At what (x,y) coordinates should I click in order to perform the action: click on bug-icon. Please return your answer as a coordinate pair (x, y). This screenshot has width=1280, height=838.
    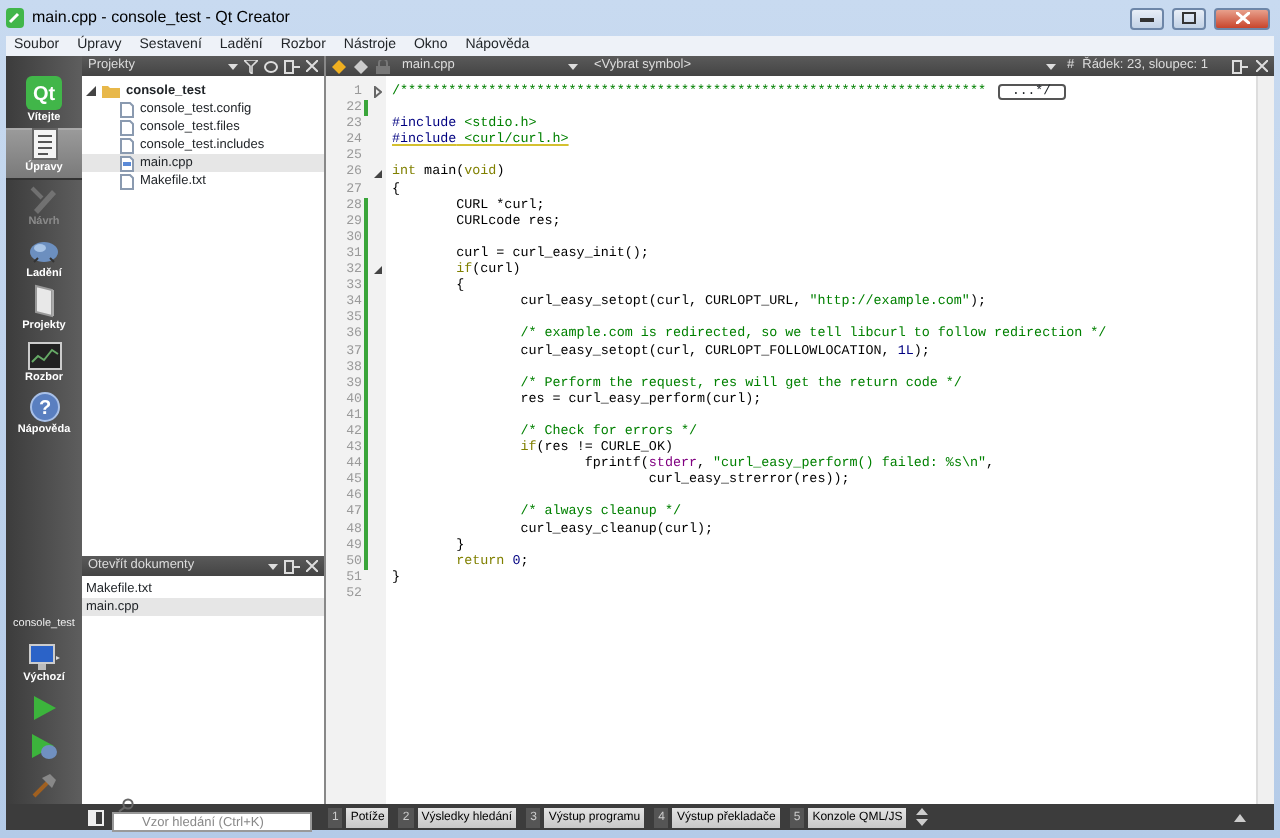
    Looking at the image, I should click on (44, 253).